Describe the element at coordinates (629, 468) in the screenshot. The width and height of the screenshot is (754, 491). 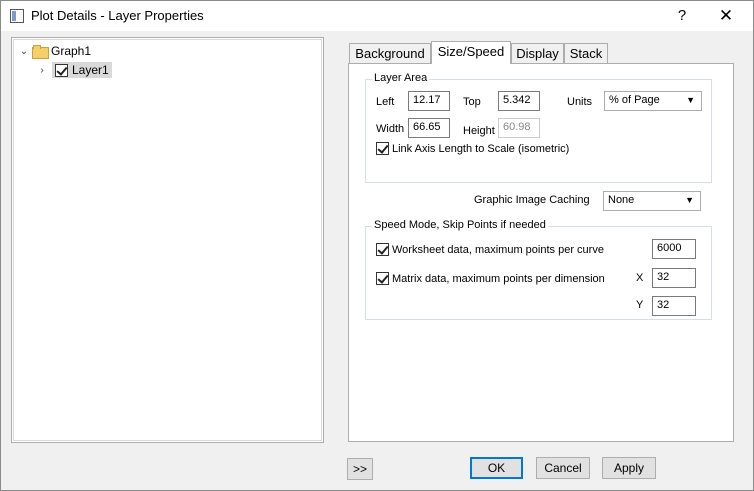
I see `apply-button: Apply` at that location.